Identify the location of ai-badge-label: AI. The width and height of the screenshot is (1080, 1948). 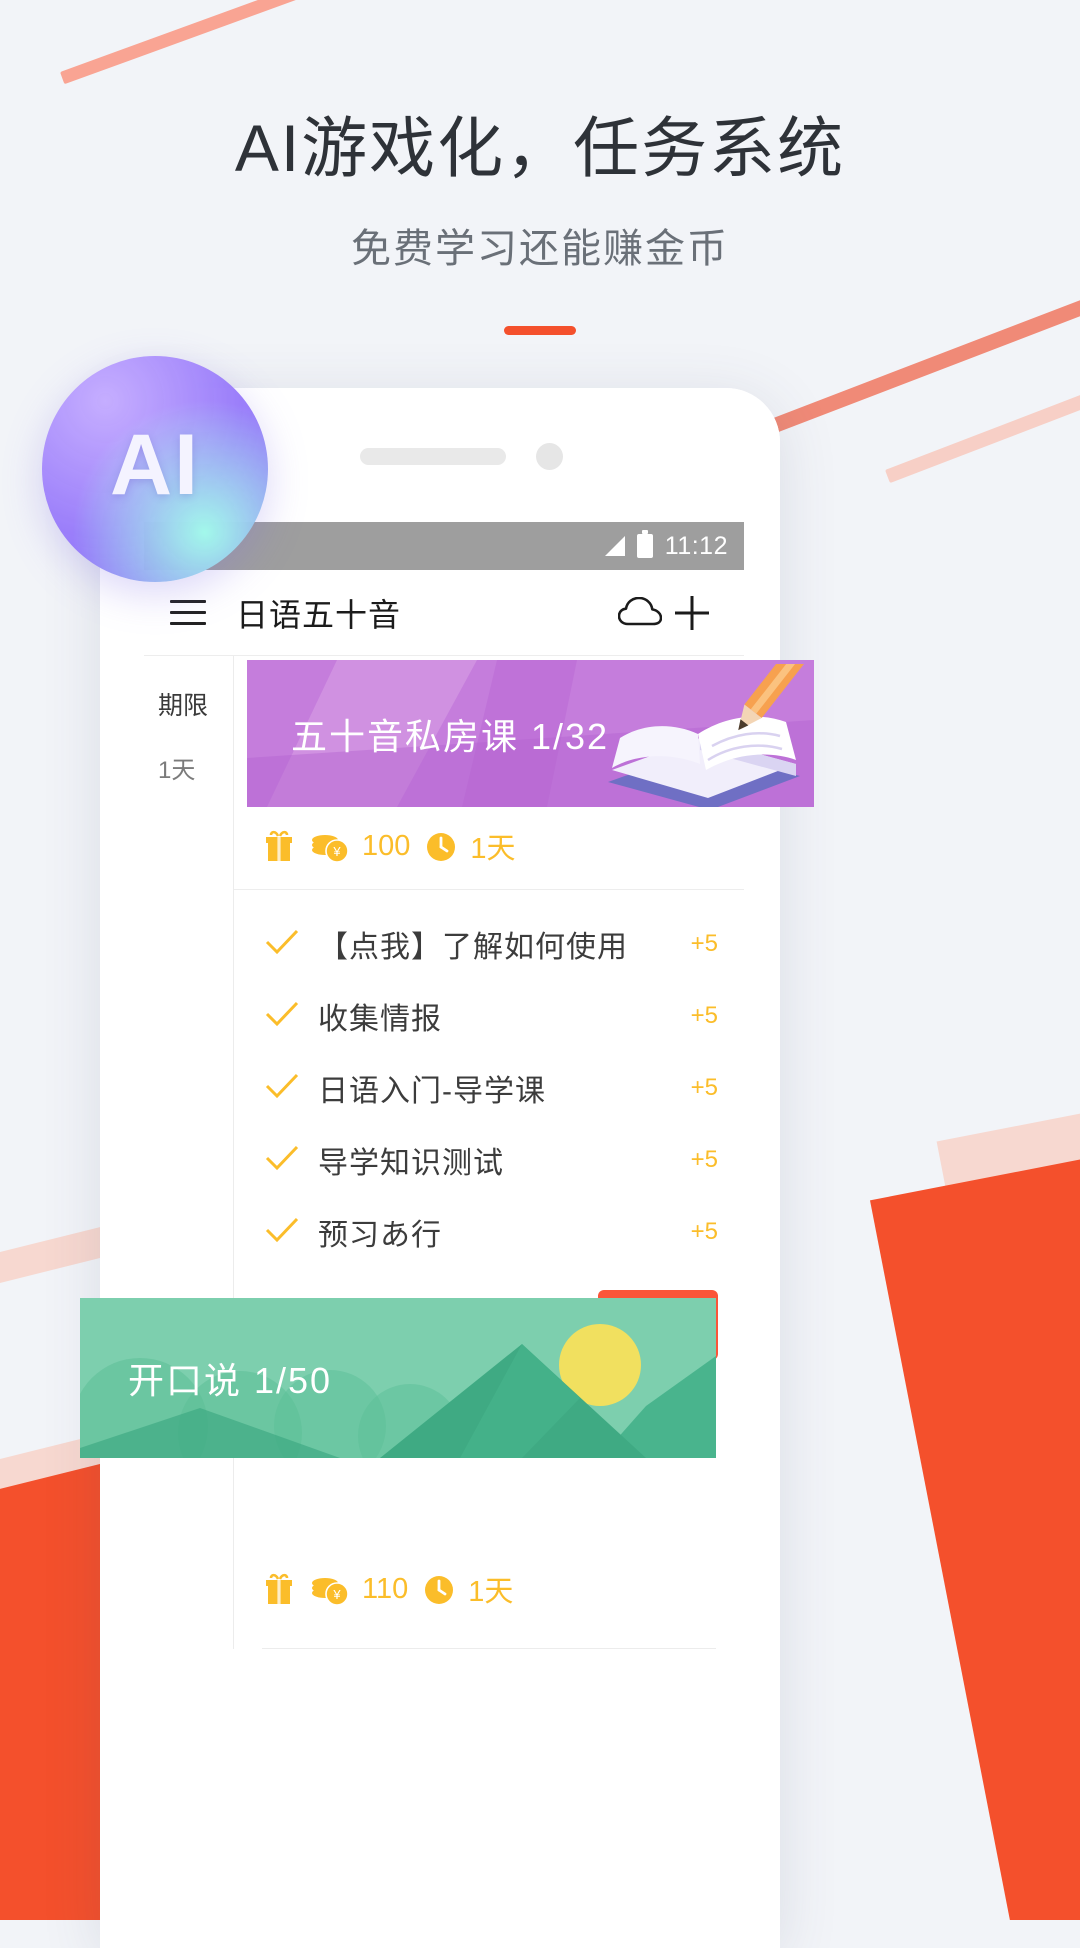
(155, 464).